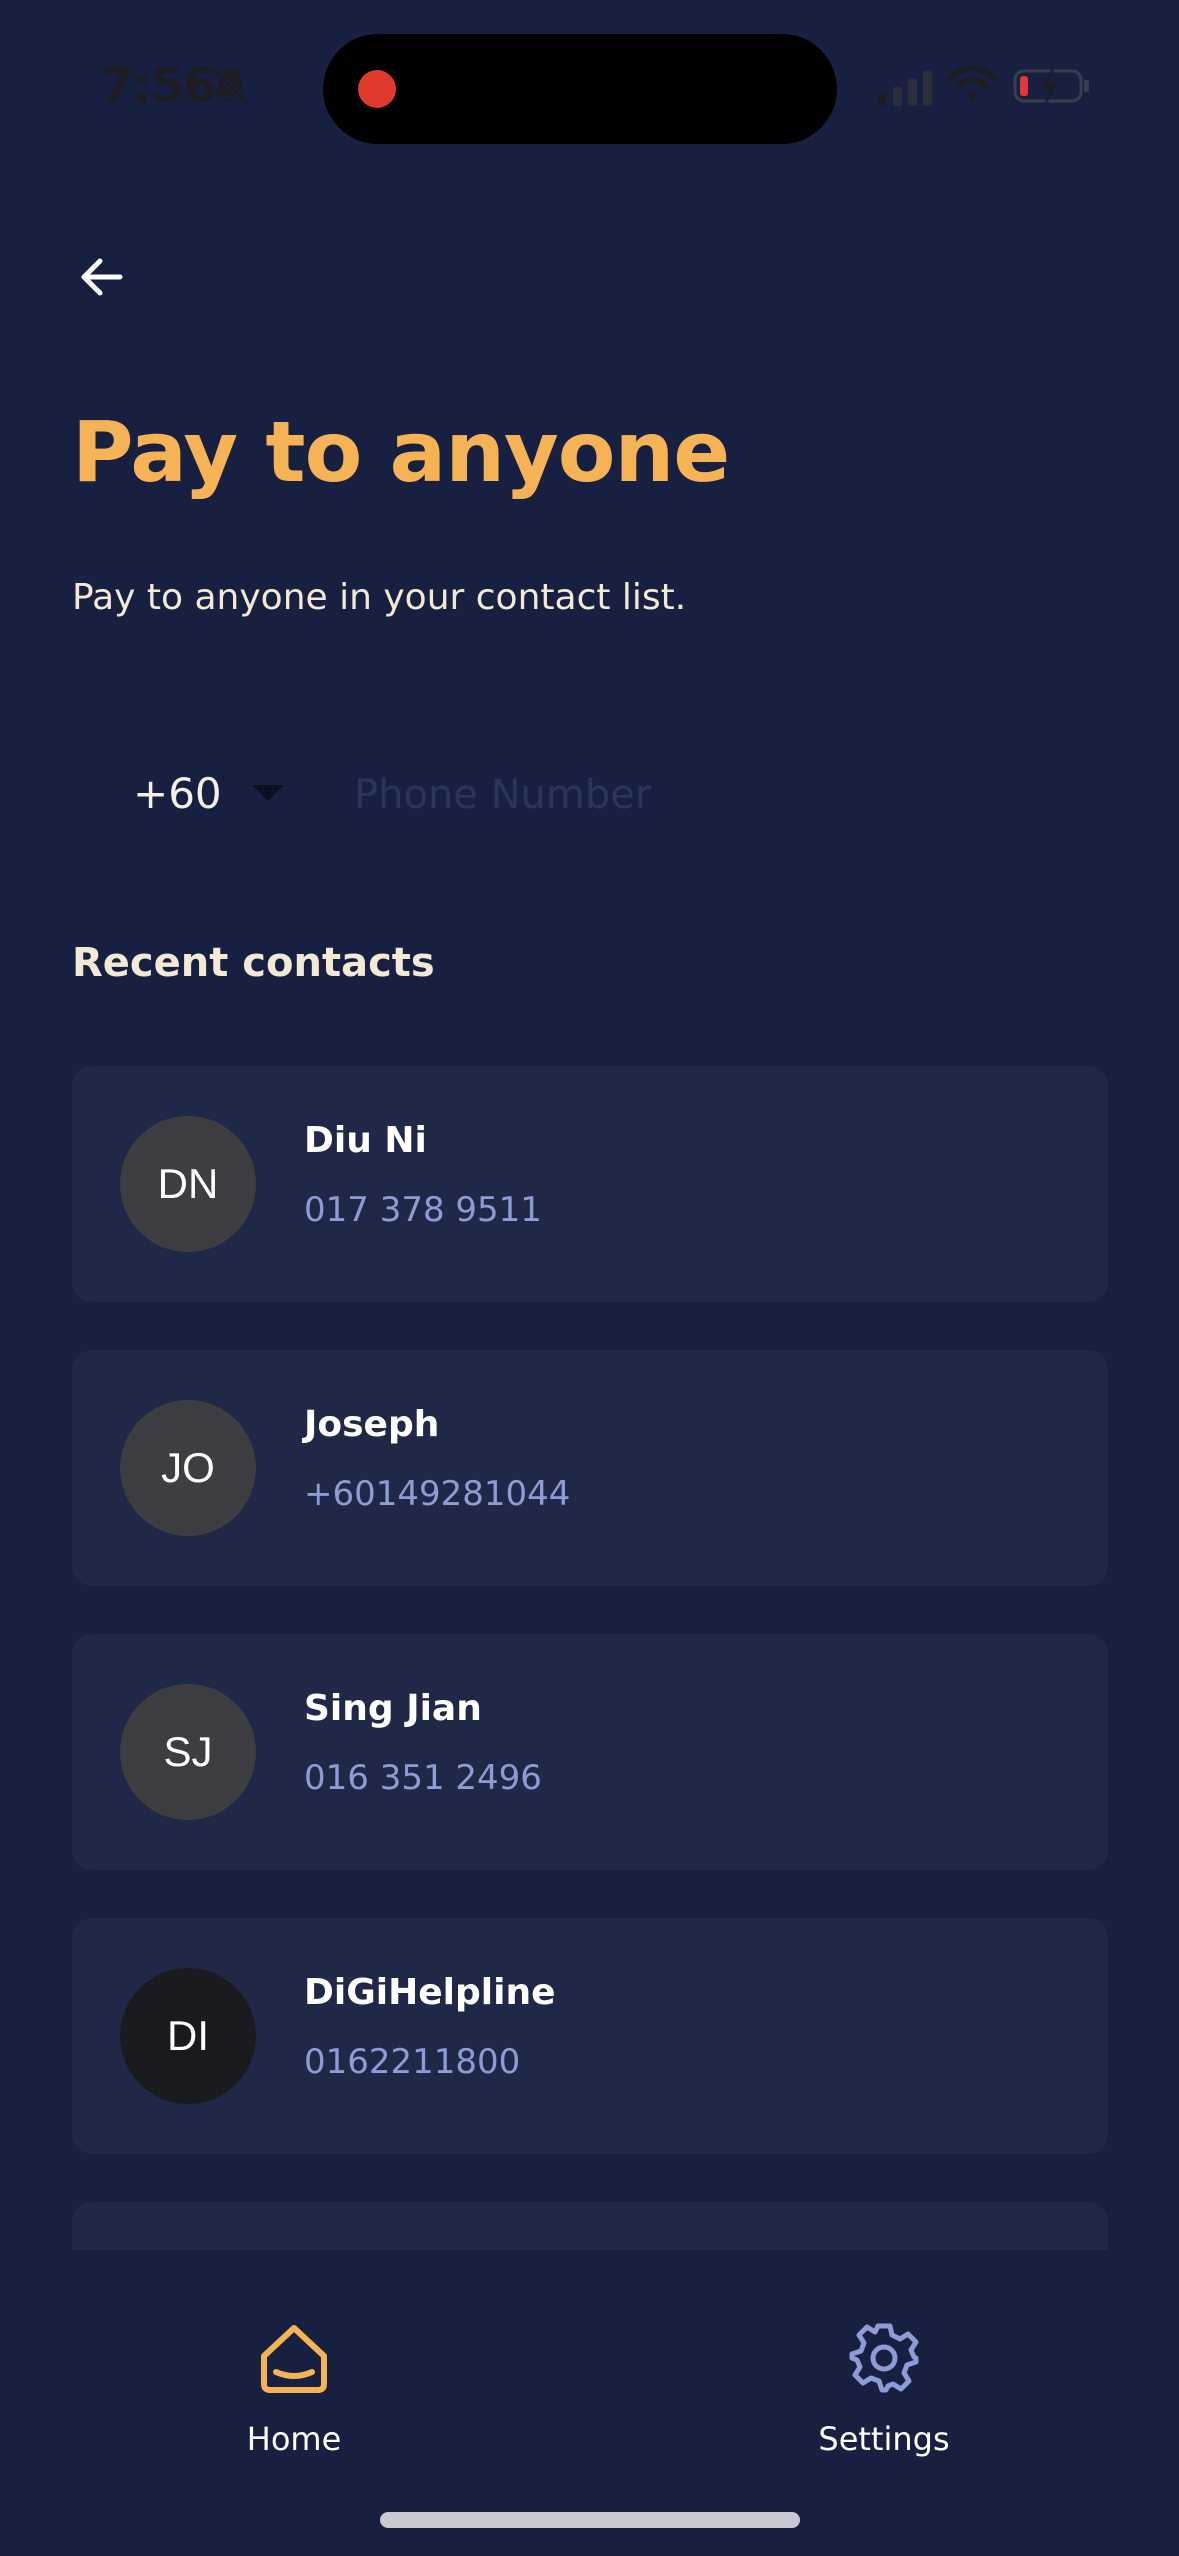  What do you see at coordinates (590, 1752) in the screenshot?
I see `contact-card: SJ Sing Jian 016 351 2496` at bounding box center [590, 1752].